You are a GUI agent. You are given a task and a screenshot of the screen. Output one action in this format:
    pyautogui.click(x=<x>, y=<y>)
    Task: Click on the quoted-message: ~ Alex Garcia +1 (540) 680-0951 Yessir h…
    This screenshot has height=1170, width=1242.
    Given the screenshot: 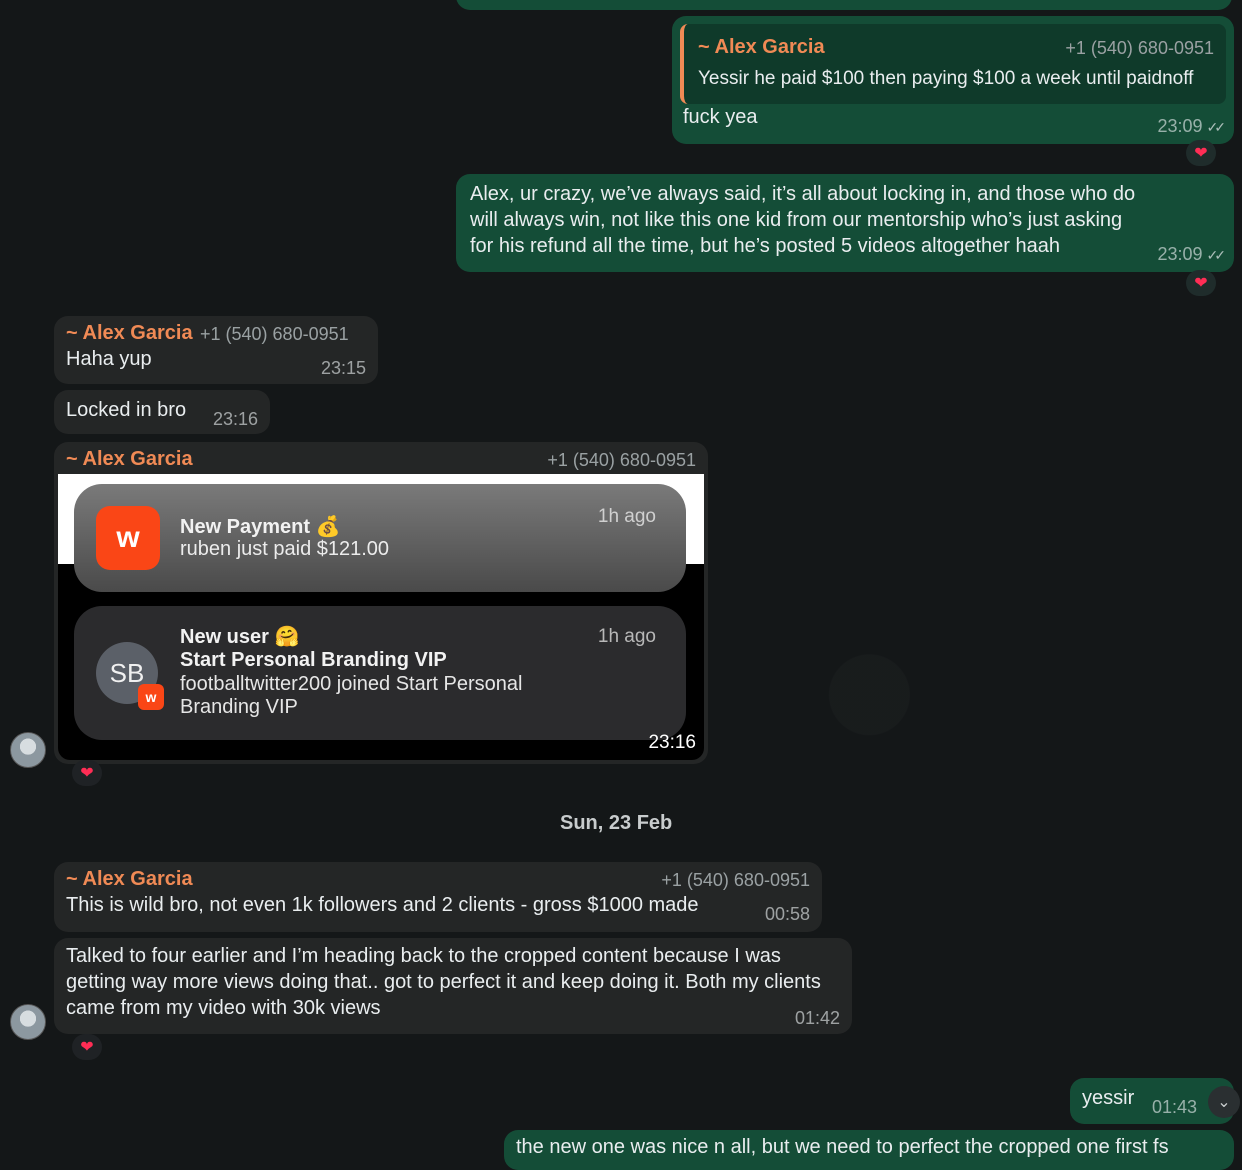 What is the action you would take?
    pyautogui.click(x=953, y=64)
    